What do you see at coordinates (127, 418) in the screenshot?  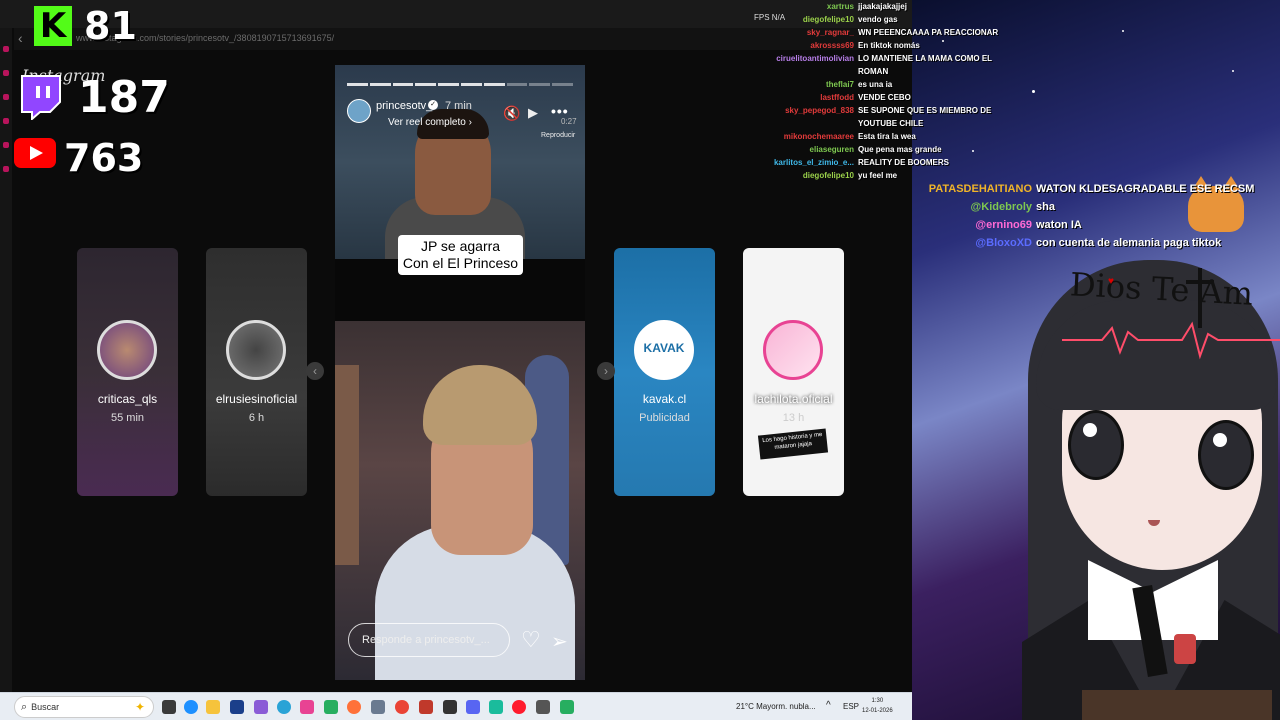 I see `story-card-time: 55 min` at bounding box center [127, 418].